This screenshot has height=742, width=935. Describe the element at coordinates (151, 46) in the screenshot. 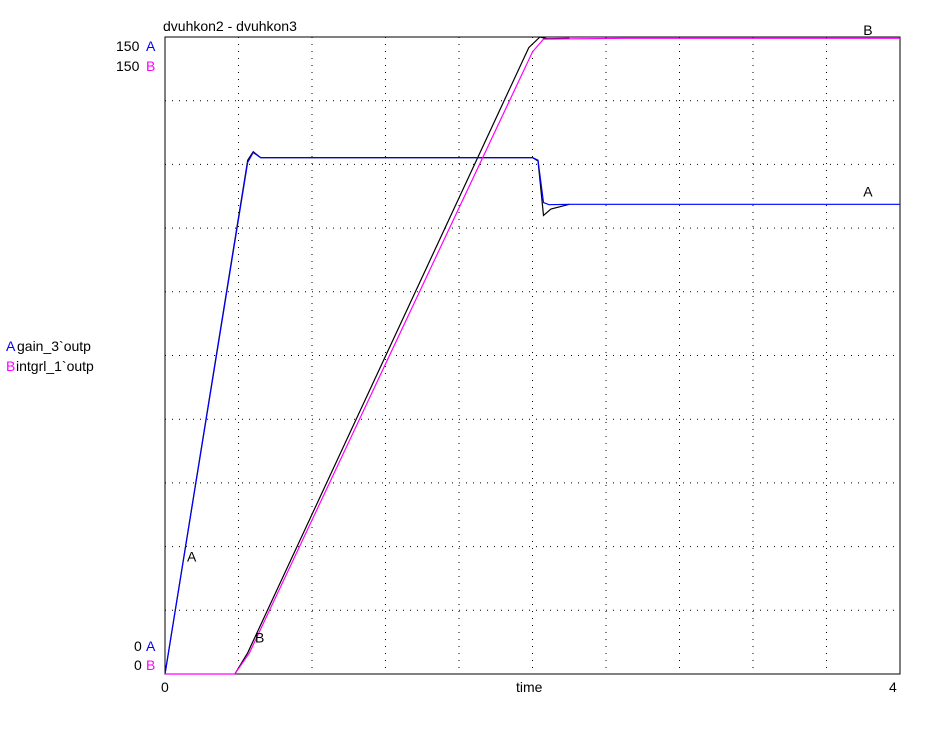

I see `y-max-a-marker: A` at that location.